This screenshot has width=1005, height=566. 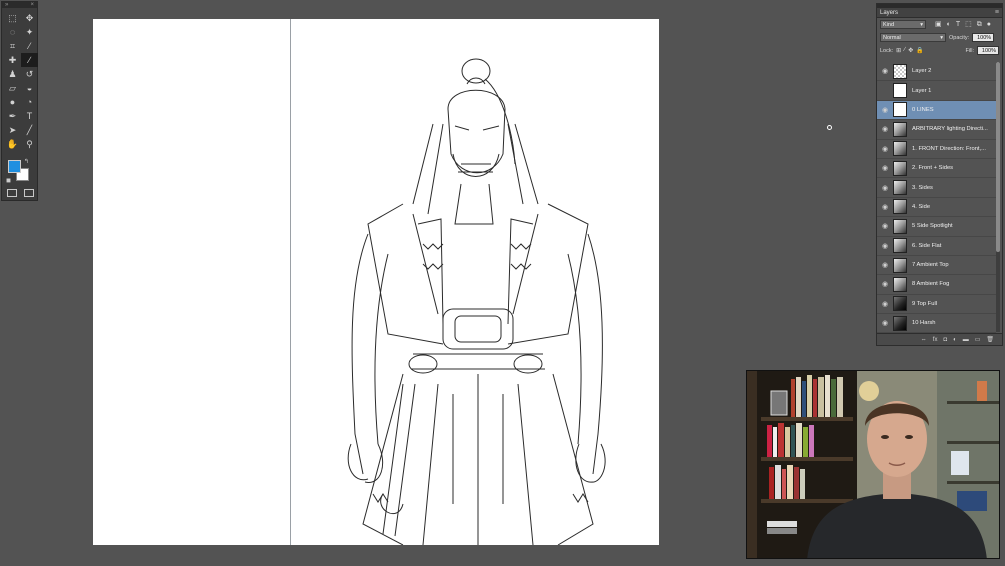 I want to click on collapse-icon: », so click(x=6, y=5).